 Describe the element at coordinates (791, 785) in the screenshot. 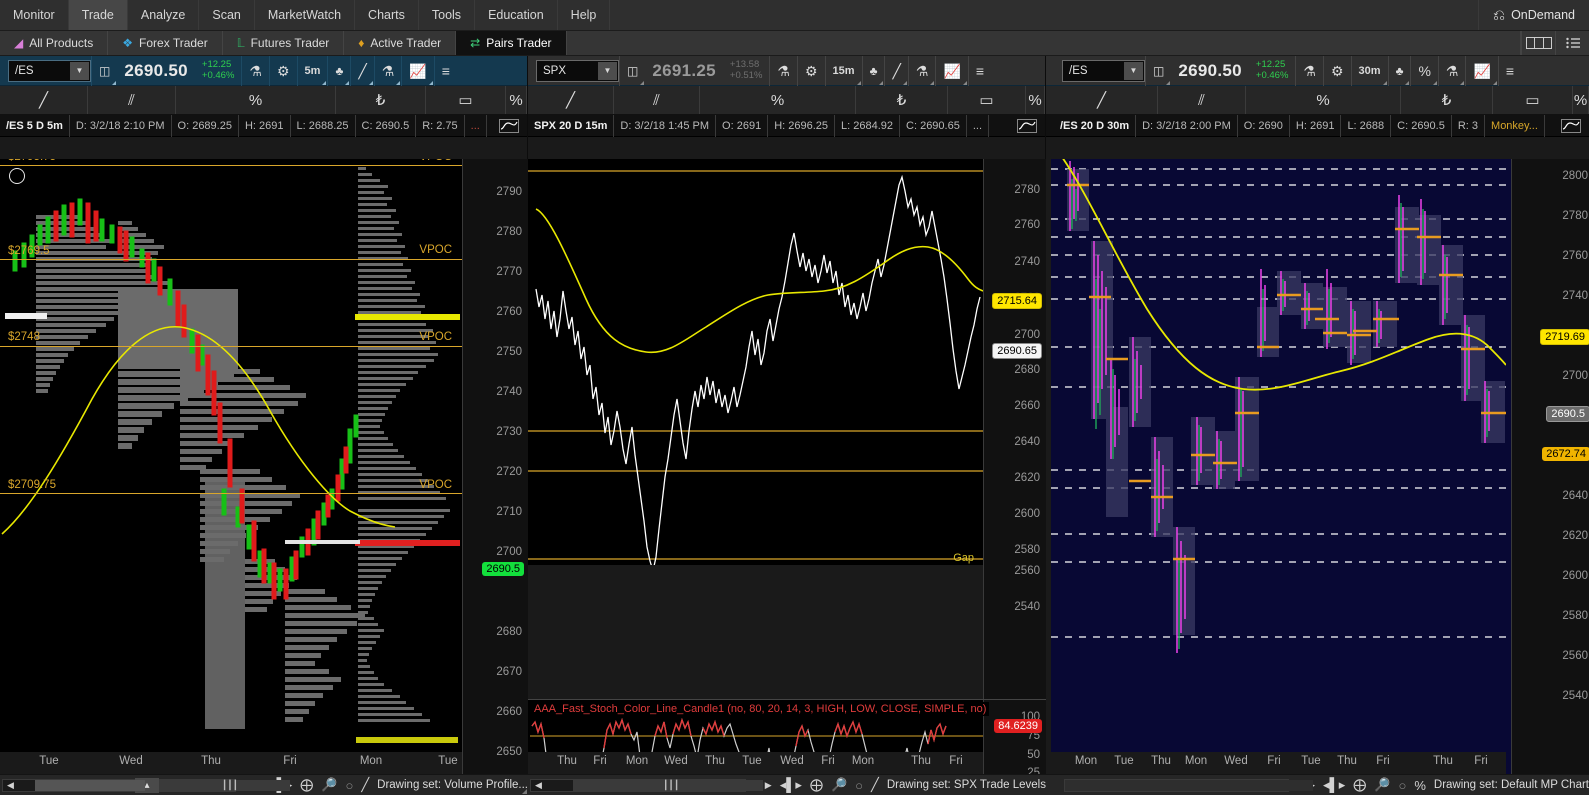

I see `pan-icon-2: ◂▌▸` at that location.